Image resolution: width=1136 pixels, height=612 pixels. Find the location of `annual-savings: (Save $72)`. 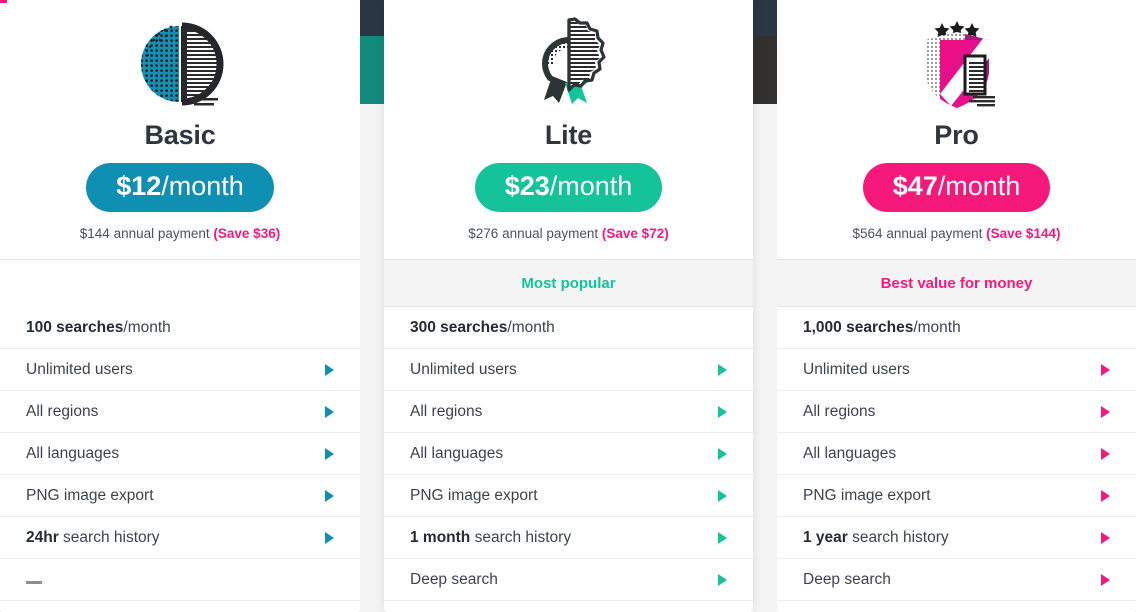

annual-savings: (Save $72) is located at coordinates (635, 233).